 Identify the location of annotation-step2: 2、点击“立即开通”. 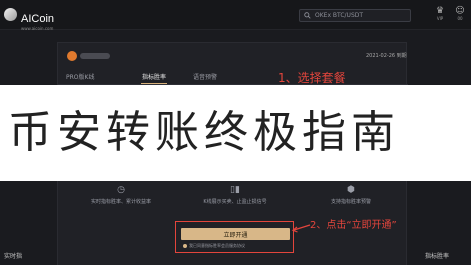
(353, 225).